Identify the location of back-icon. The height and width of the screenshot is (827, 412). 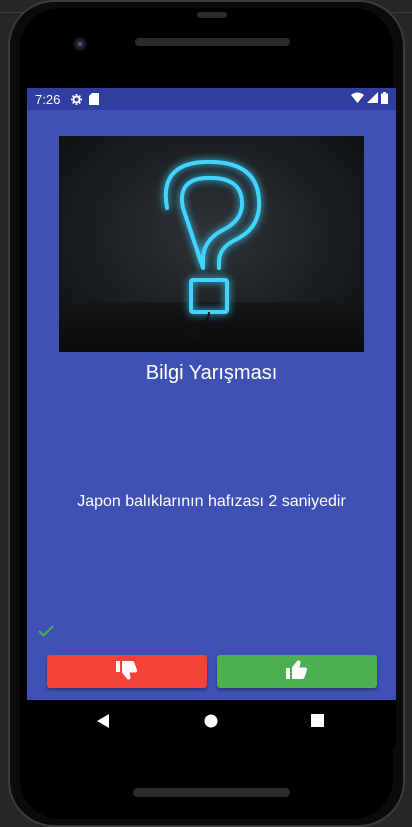
(103, 721).